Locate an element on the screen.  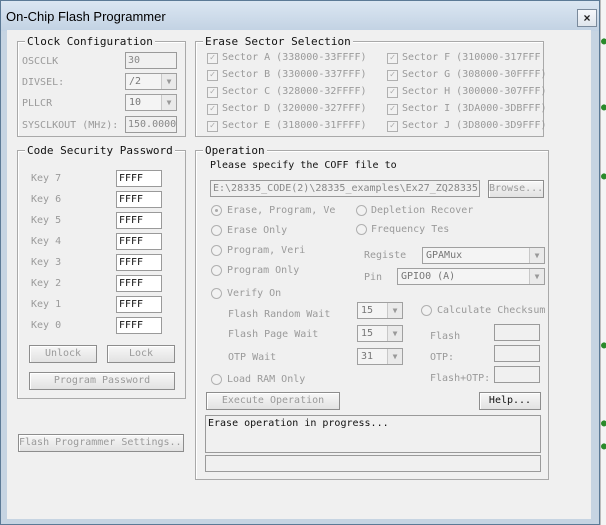
unlock-button: Unlock is located at coordinates (63, 354).